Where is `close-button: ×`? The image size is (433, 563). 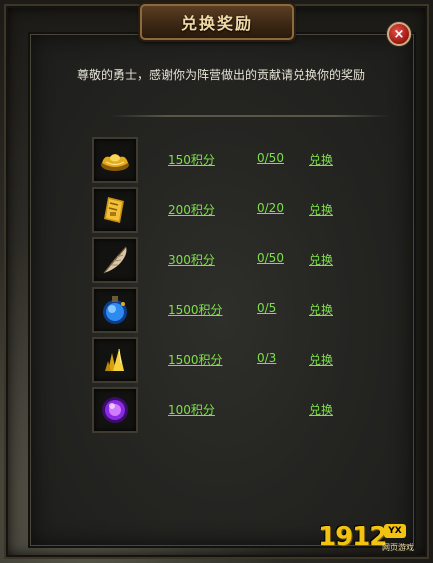
close-button: × is located at coordinates (399, 34).